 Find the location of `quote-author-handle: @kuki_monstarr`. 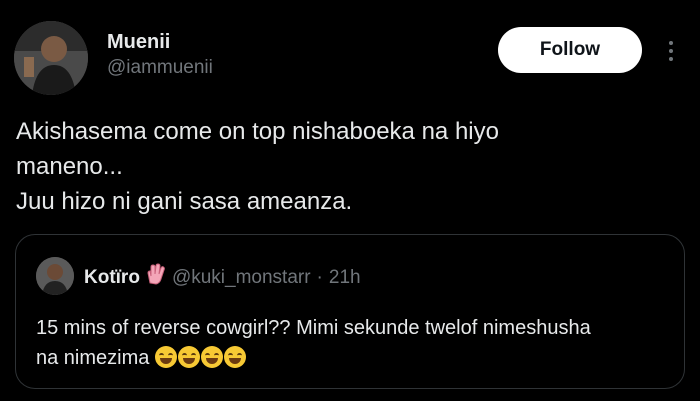

quote-author-handle: @kuki_monstarr is located at coordinates (241, 278).